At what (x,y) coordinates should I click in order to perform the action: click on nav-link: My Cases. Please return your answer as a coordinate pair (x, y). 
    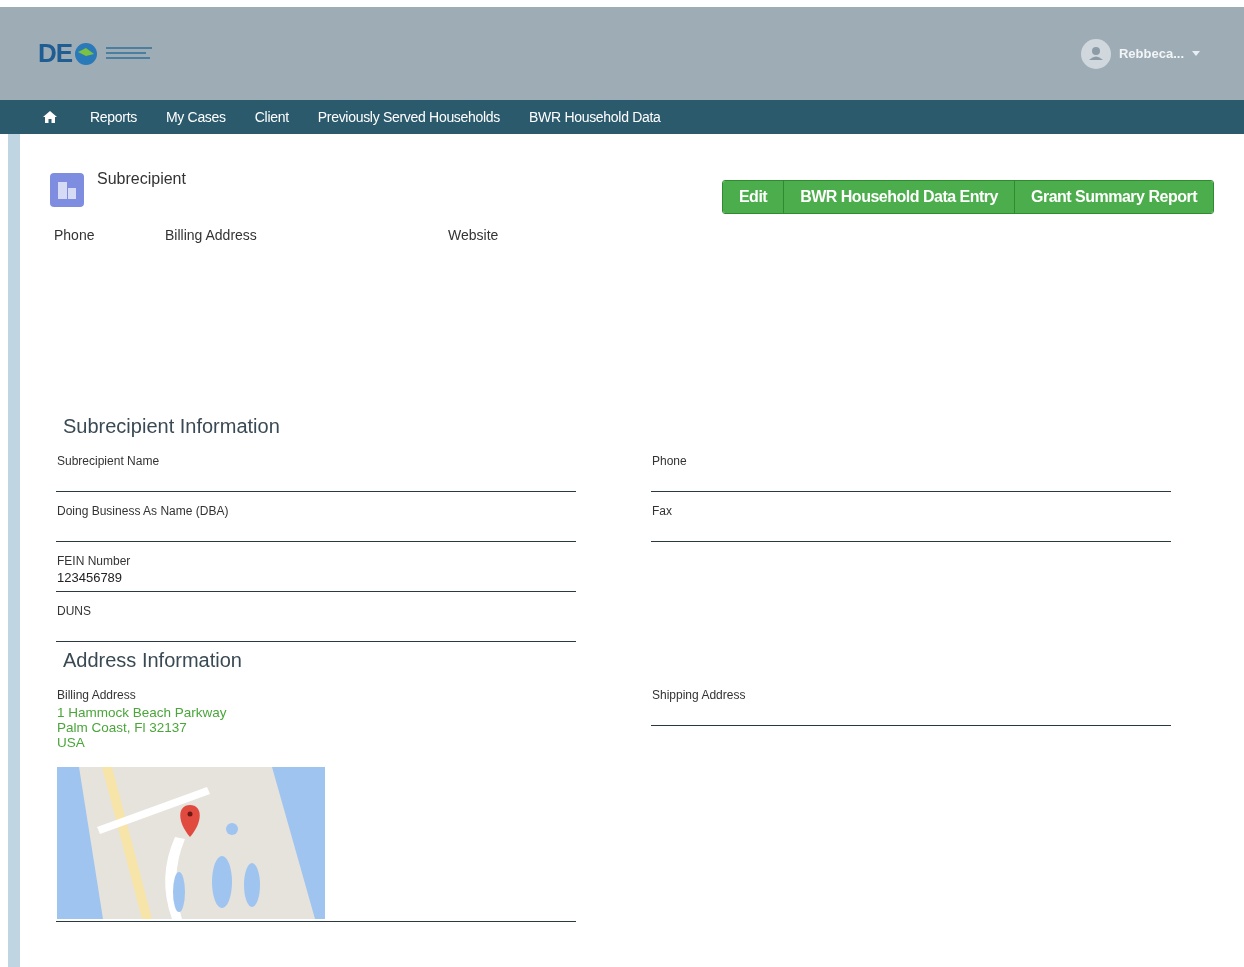
    Looking at the image, I should click on (195, 117).